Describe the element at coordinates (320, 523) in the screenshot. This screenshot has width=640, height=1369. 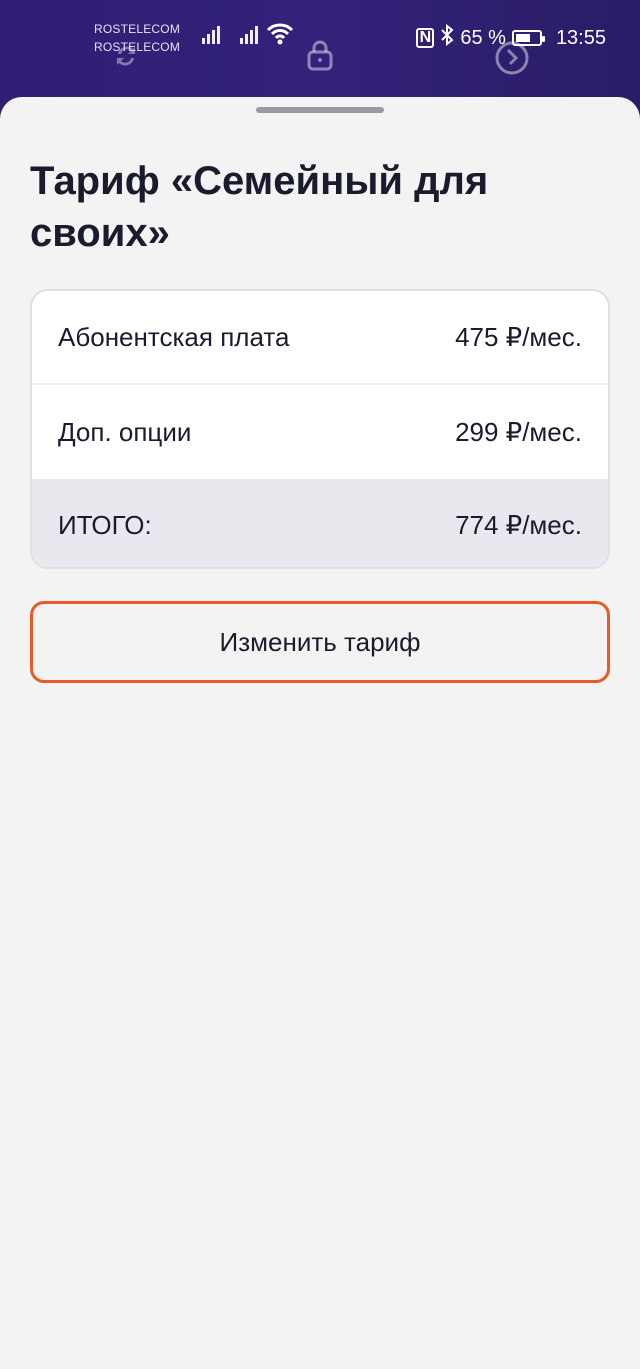
I see `price-row-total: ИТОГО: 774 ₽/мес.` at that location.